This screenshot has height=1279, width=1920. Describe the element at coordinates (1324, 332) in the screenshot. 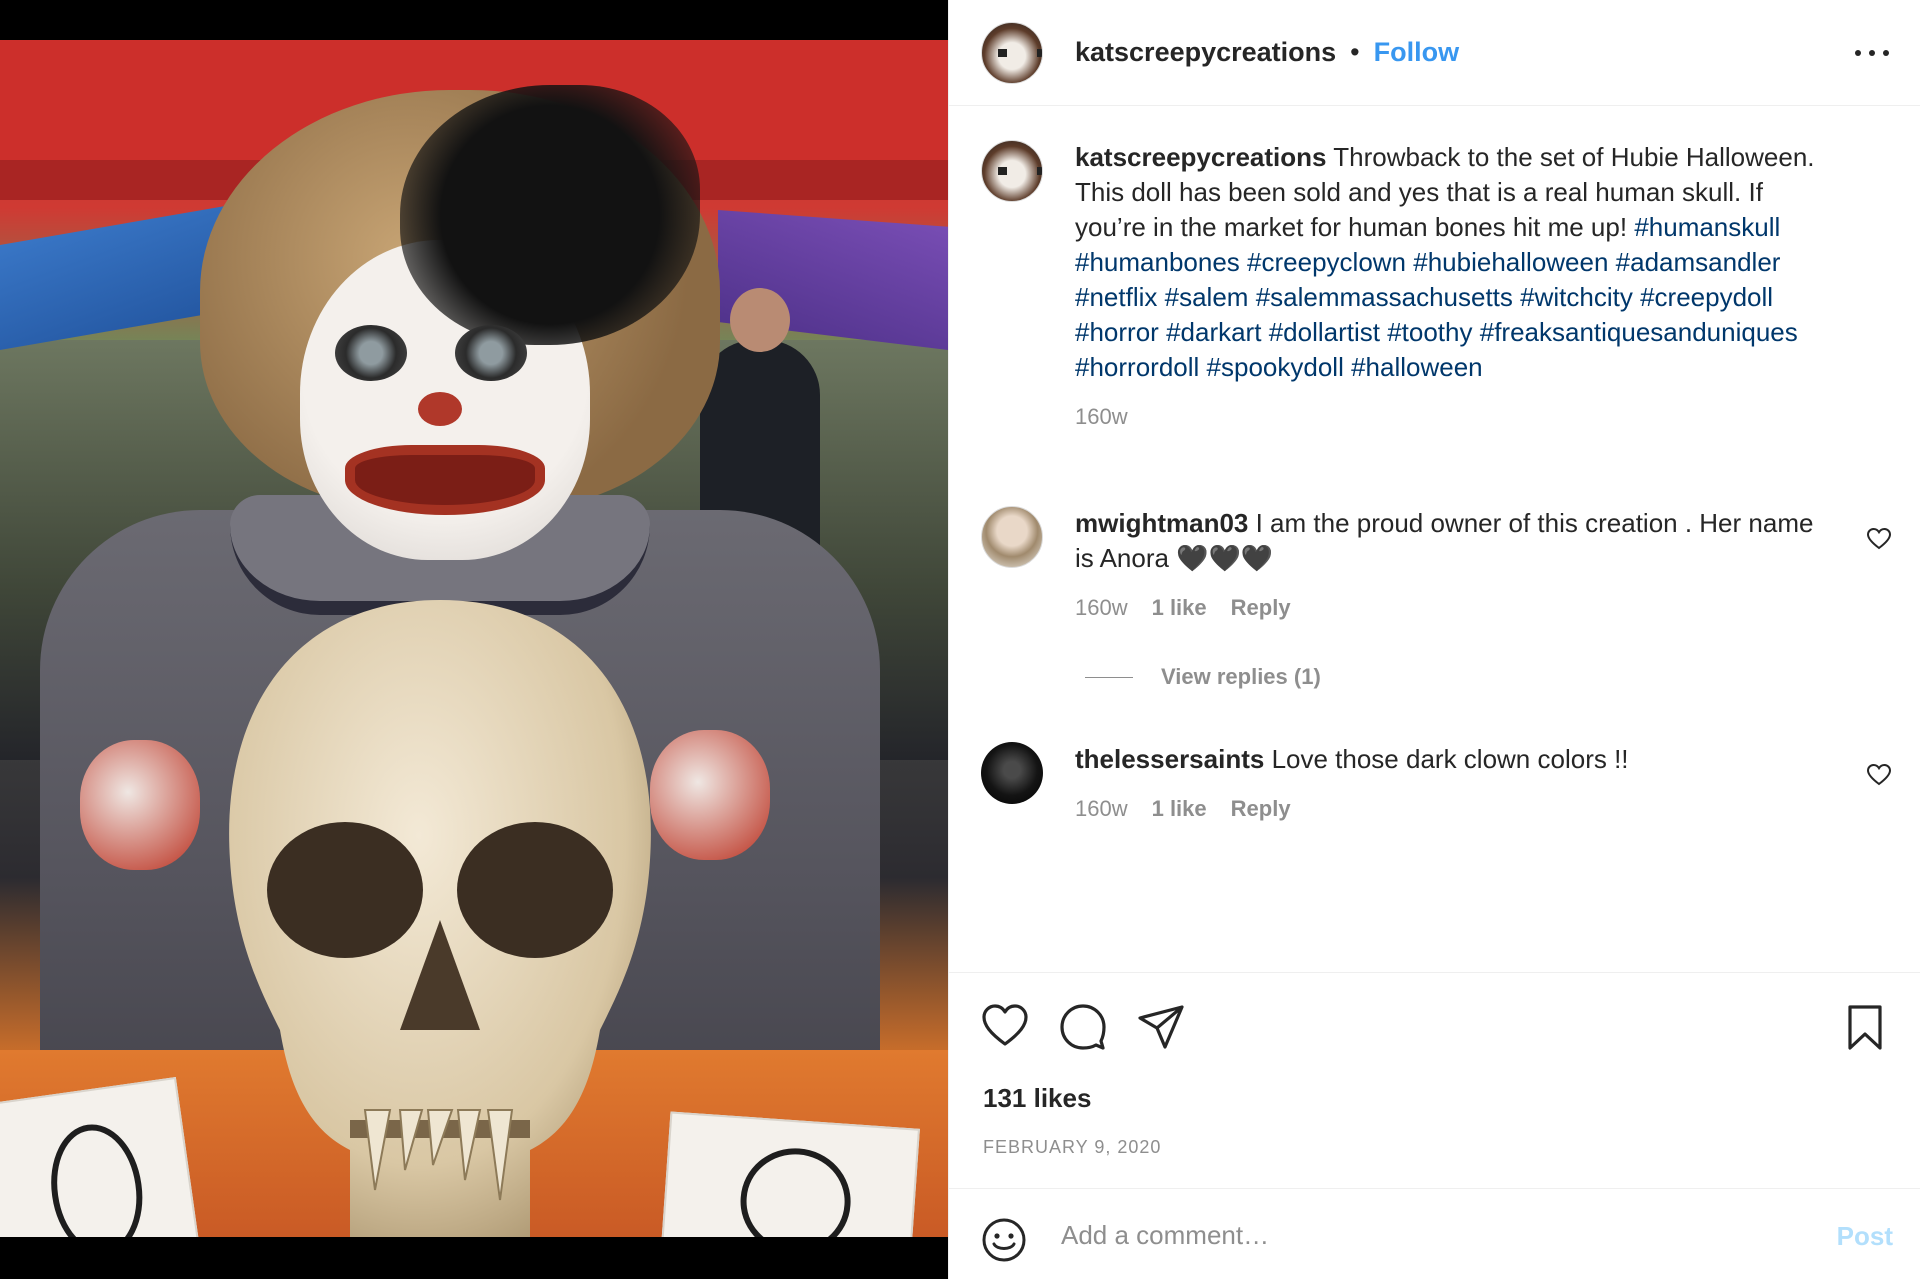

I see `hashtag: #dollartist` at that location.